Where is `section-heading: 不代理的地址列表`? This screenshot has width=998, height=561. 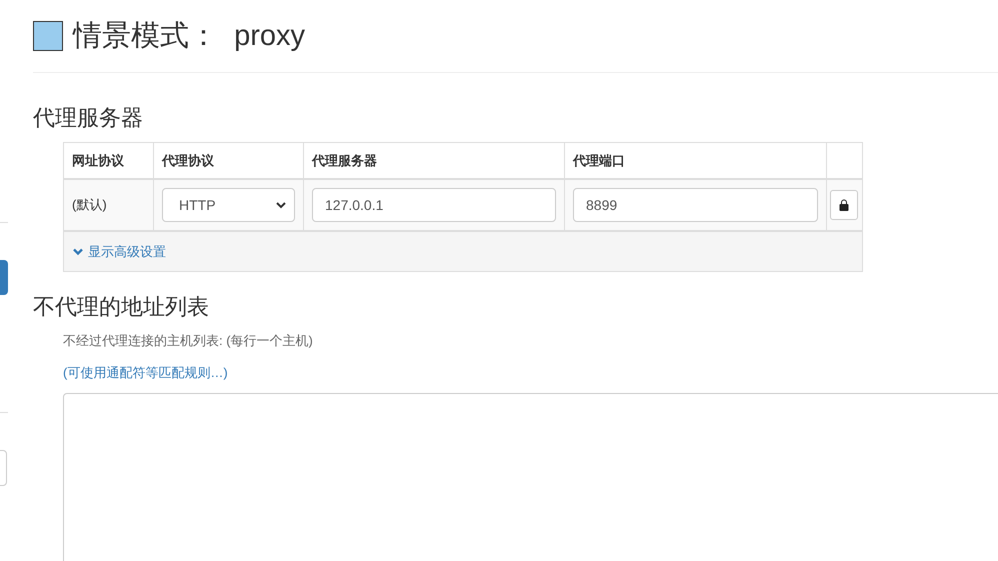 section-heading: 不代理的地址列表 is located at coordinates (121, 307).